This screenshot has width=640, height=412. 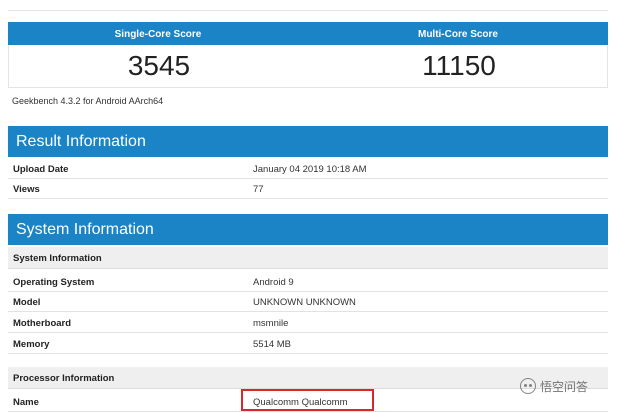 What do you see at coordinates (308, 282) in the screenshot?
I see `table-row: Operating System Android 9` at bounding box center [308, 282].